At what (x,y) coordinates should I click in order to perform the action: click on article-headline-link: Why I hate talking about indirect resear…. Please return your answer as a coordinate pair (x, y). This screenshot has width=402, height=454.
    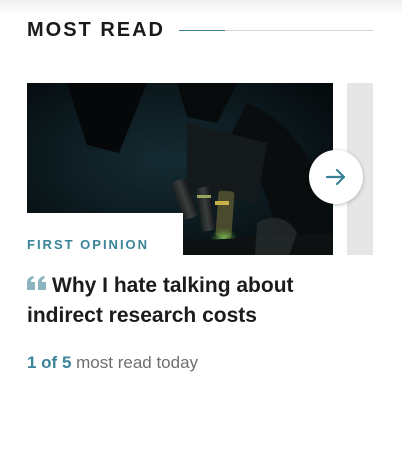
    Looking at the image, I should click on (192, 301).